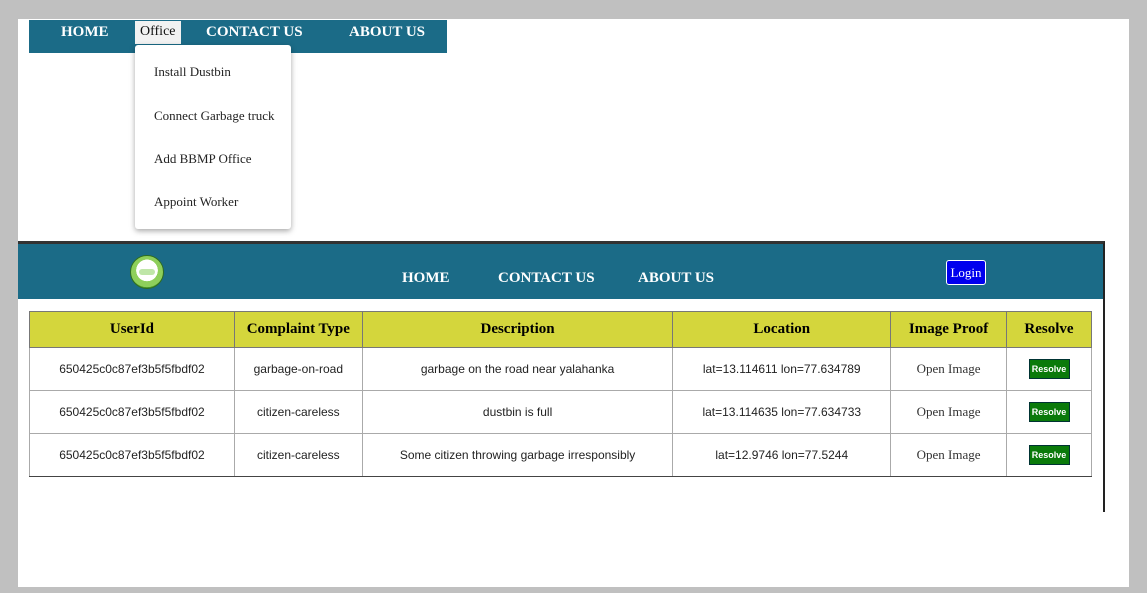  What do you see at coordinates (517, 369) in the screenshot?
I see `cell-description: garbage on the road near yalahanka` at bounding box center [517, 369].